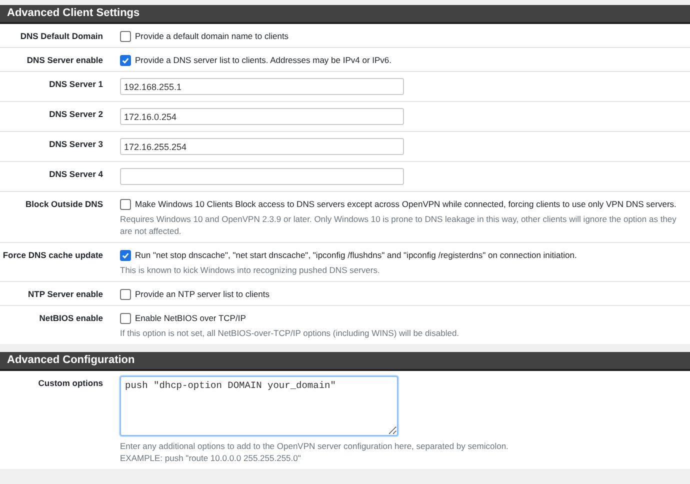 The image size is (690, 484). I want to click on checkbox-label: Run "net stop dnscache", "net start dnscache", "ipconfig /flushdns" and "ipconfig /registerdns" on connection initiation., so click(356, 255).